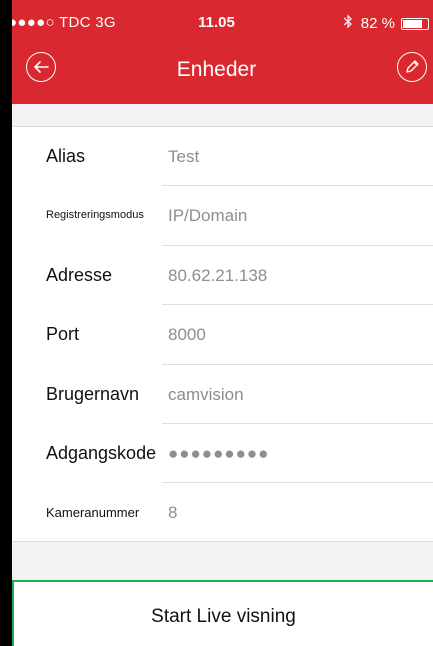 Image resolution: width=433 pixels, height=646 pixels. I want to click on field-row-port: Port 8000, so click(222, 335).